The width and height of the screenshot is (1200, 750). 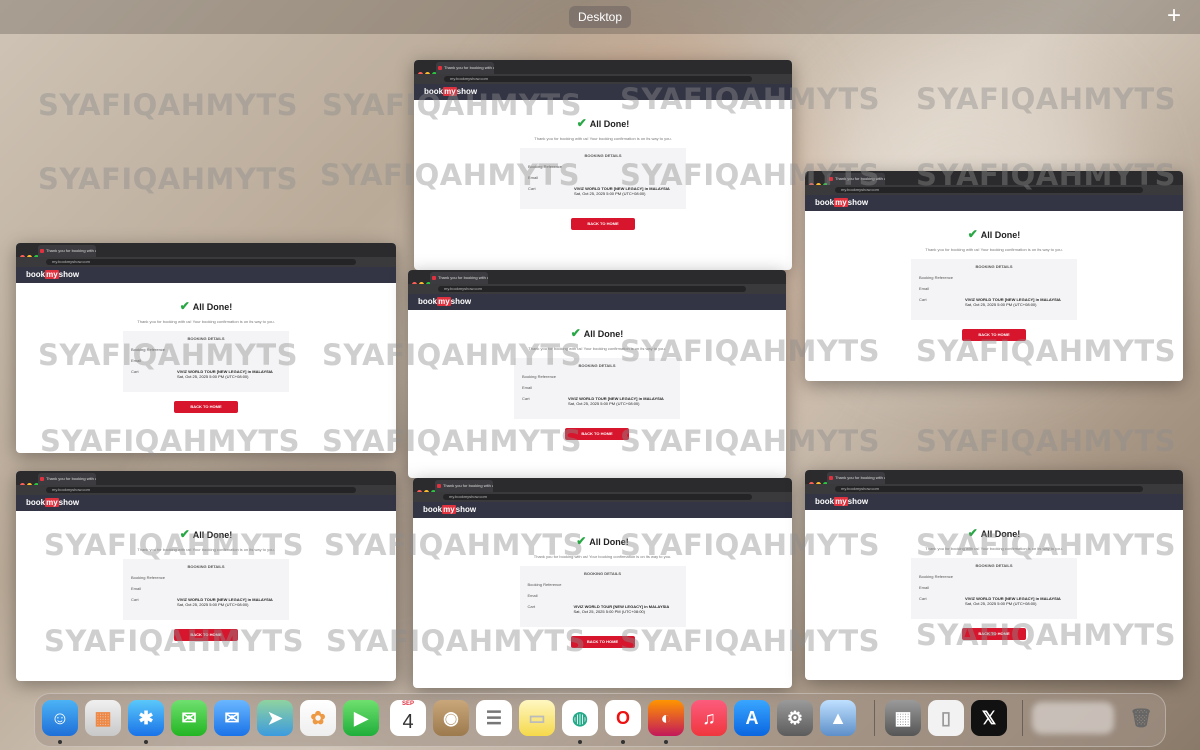 What do you see at coordinates (709, 718) in the screenshot?
I see `music-icon: ♫` at bounding box center [709, 718].